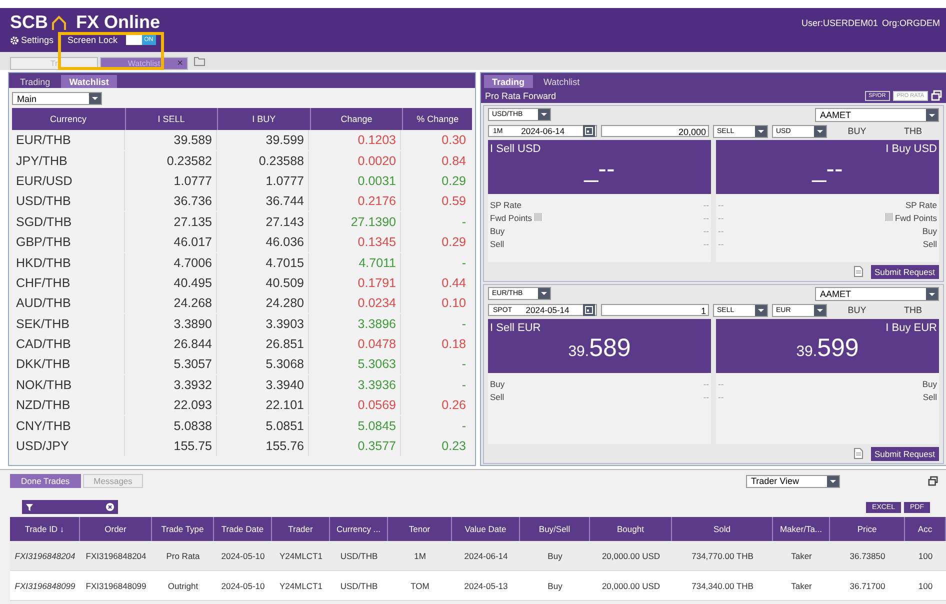 The height and width of the screenshot is (604, 946). I want to click on column-header: Change, so click(357, 119).